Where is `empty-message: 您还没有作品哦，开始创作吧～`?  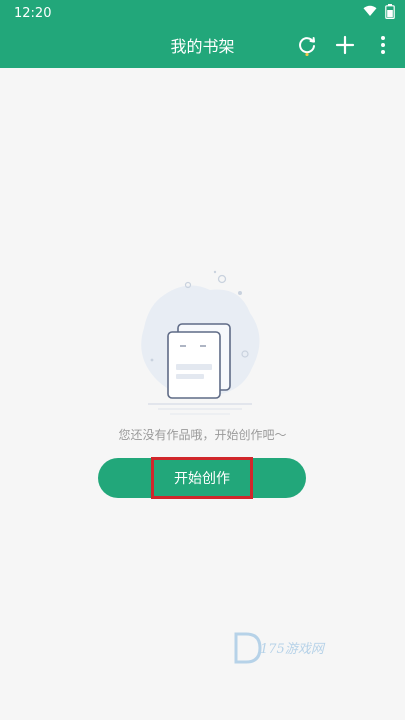
empty-message: 您还没有作品哦，开始创作吧～ is located at coordinates (202, 435).